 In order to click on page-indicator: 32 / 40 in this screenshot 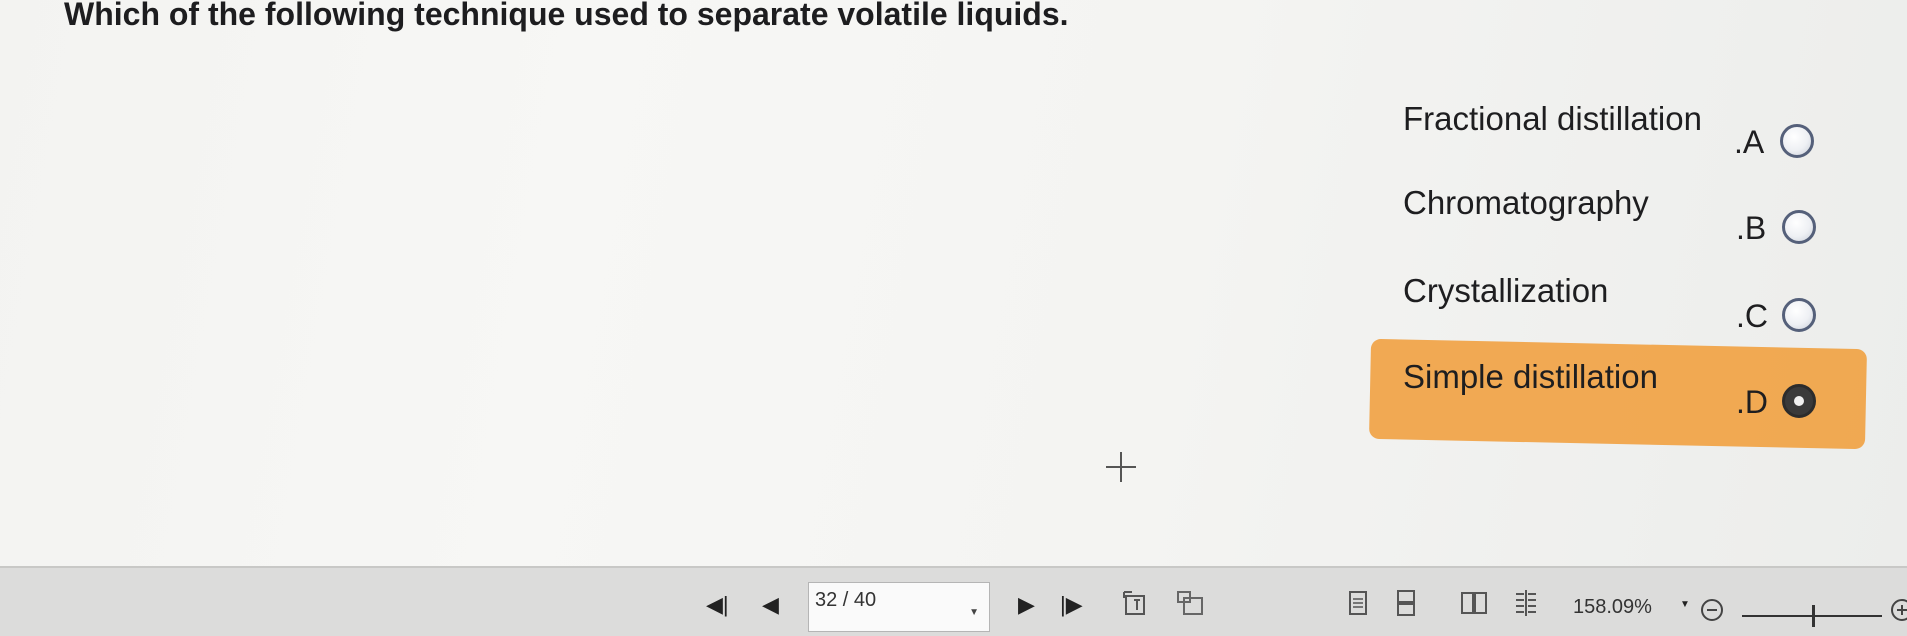, I will do `click(846, 600)`.